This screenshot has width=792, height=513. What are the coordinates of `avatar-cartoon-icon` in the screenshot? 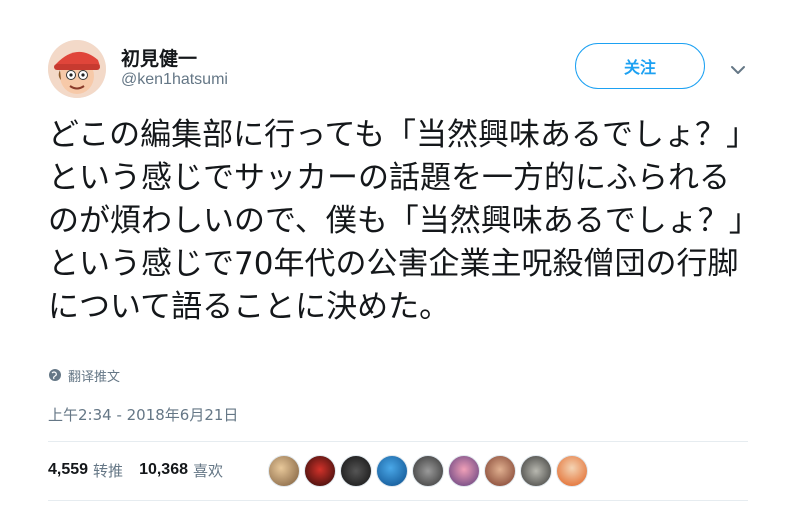 It's located at (77, 69).